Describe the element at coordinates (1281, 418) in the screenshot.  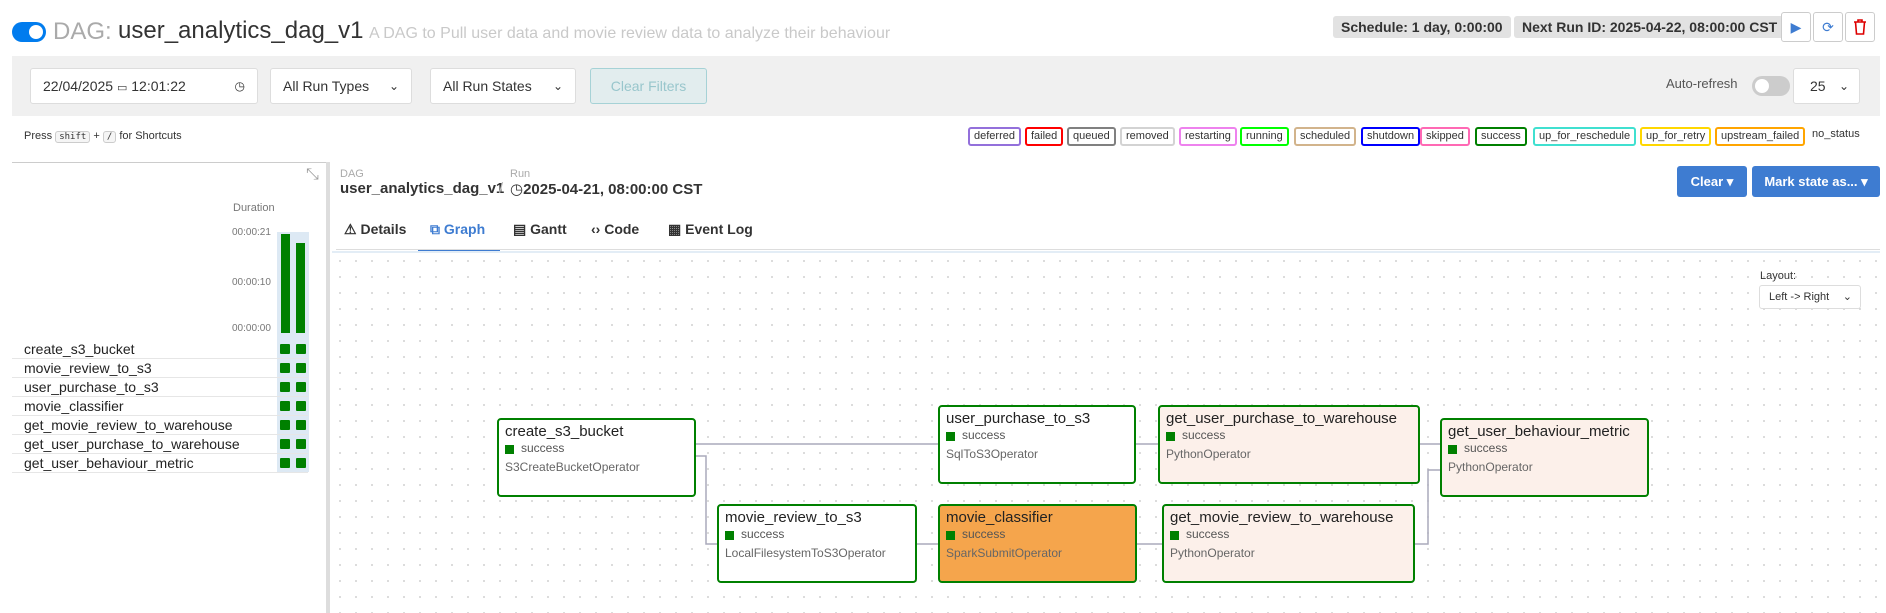
I see `node-task-id: get_user_purchase_to_warehouse` at that location.